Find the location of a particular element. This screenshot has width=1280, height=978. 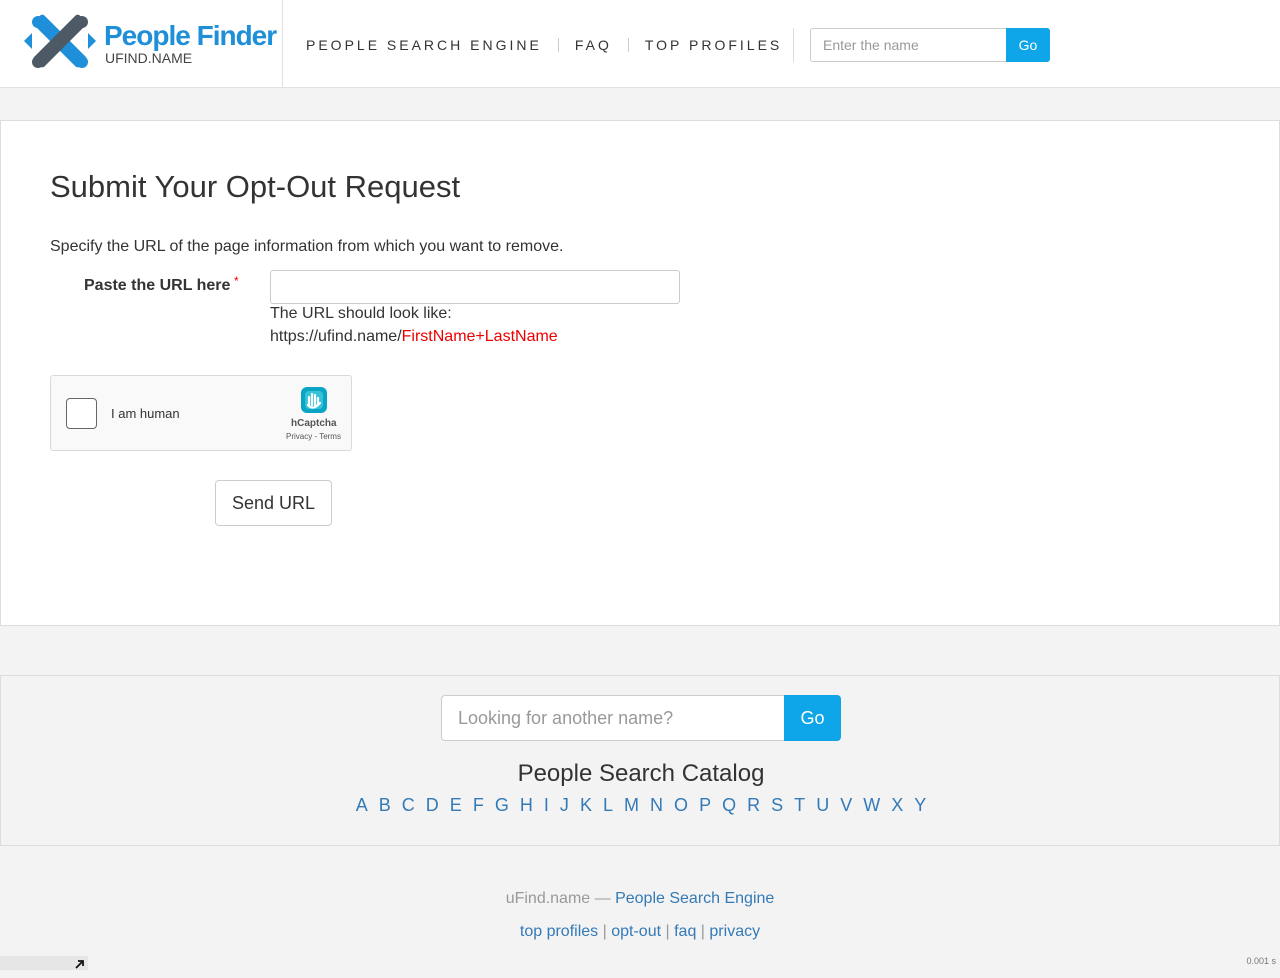

header-divider is located at coordinates (282, 44).